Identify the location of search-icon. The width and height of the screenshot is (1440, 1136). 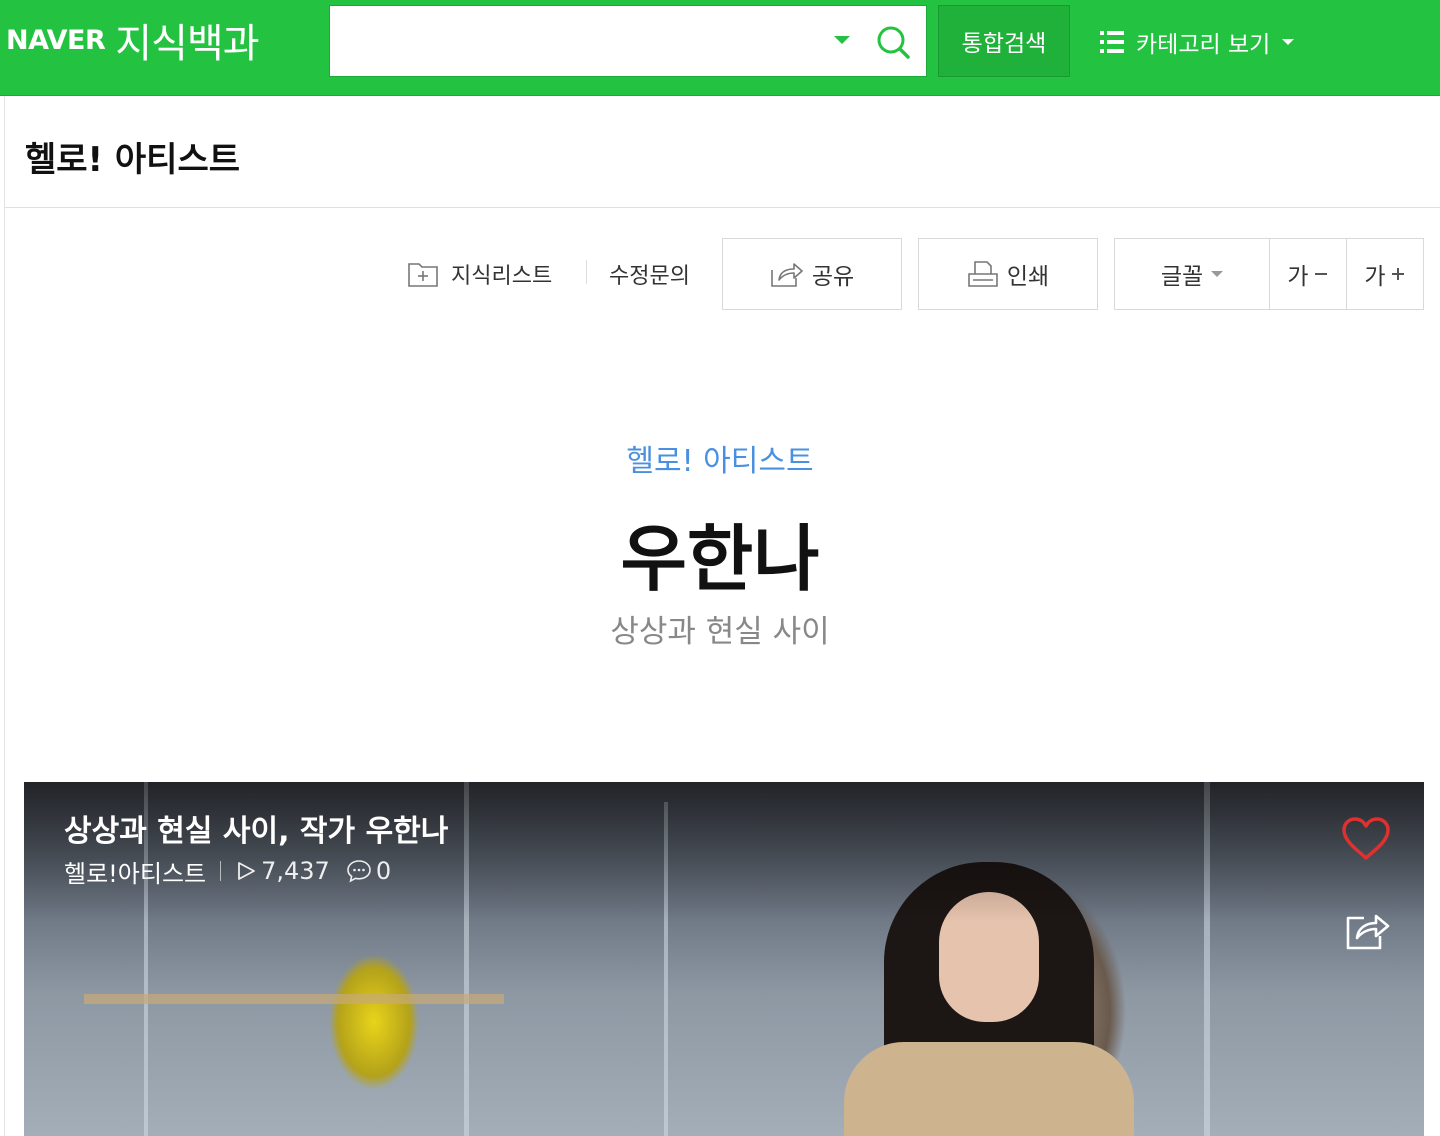
(893, 42).